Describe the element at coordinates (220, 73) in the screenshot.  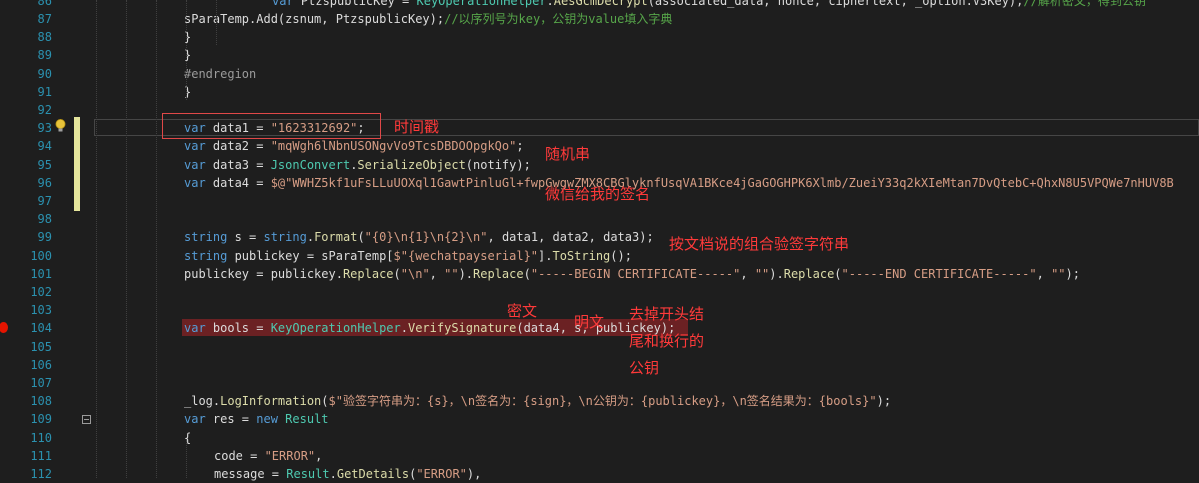
I see `code-token: #endregion` at that location.